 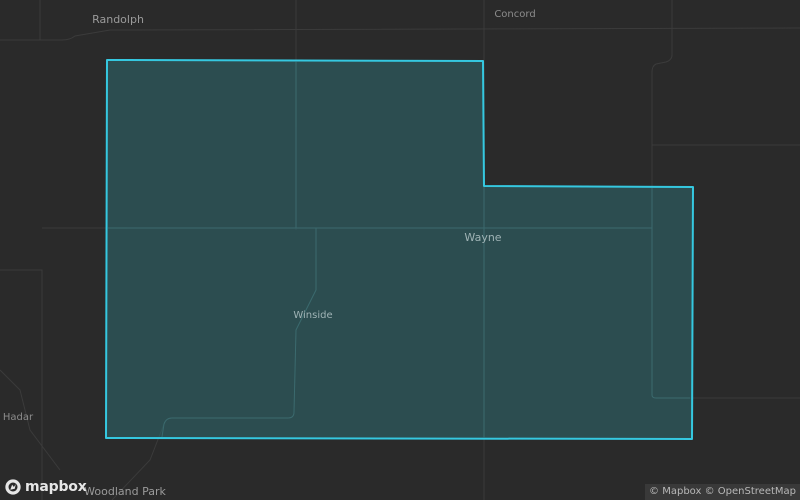 What do you see at coordinates (515, 14) in the screenshot?
I see `place-label-concord: Concord` at bounding box center [515, 14].